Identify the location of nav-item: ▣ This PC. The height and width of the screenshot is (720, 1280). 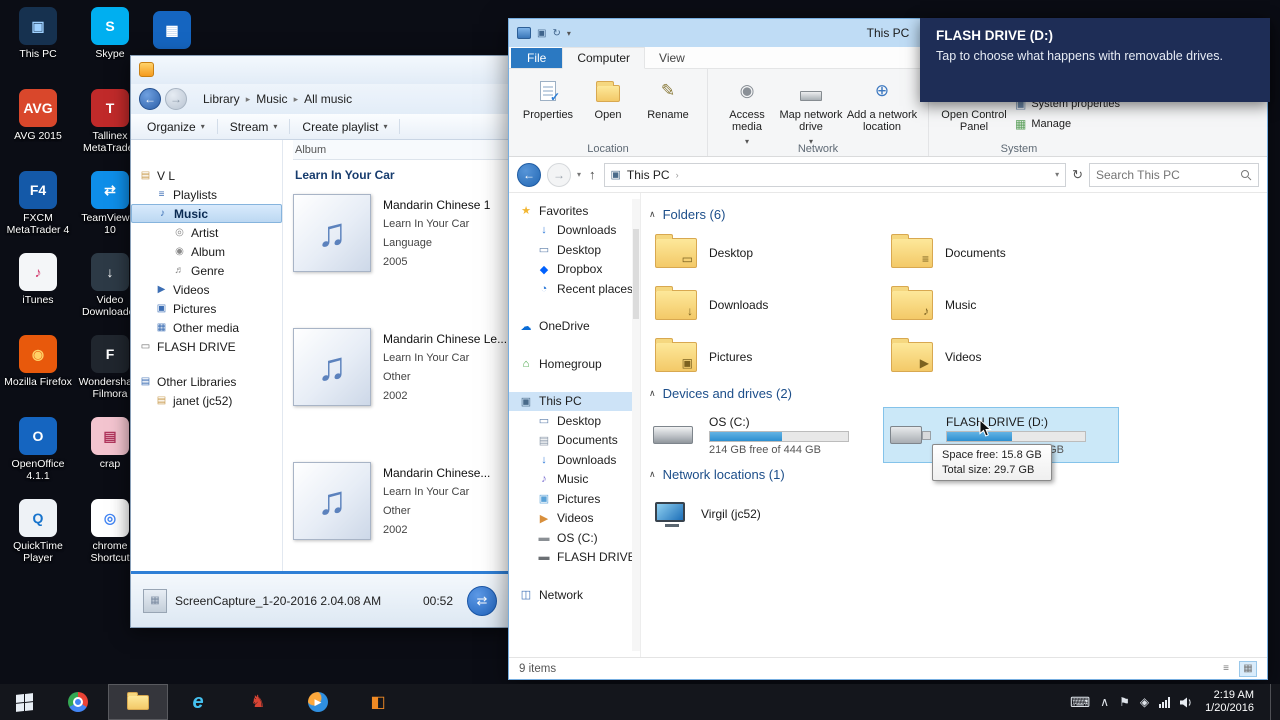
(574, 401).